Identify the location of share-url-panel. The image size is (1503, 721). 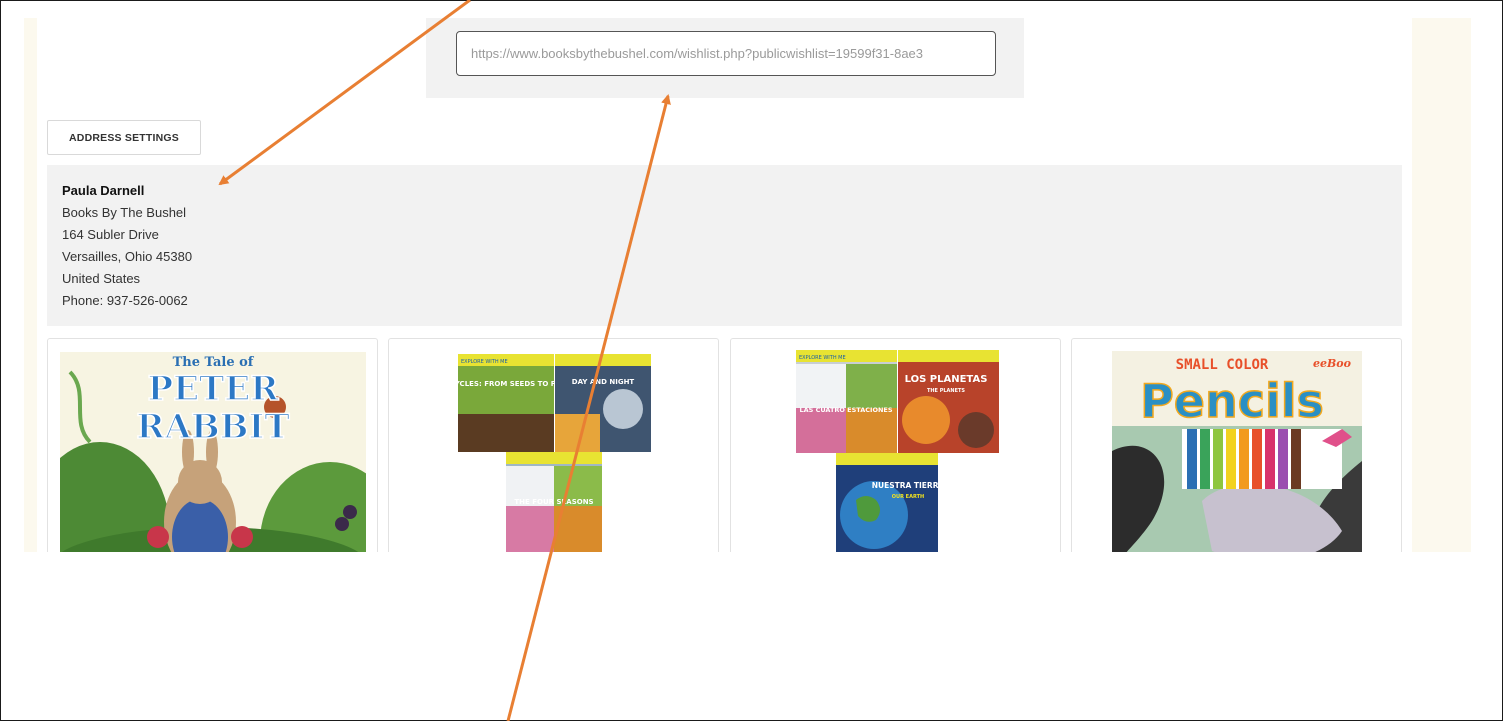
(725, 58).